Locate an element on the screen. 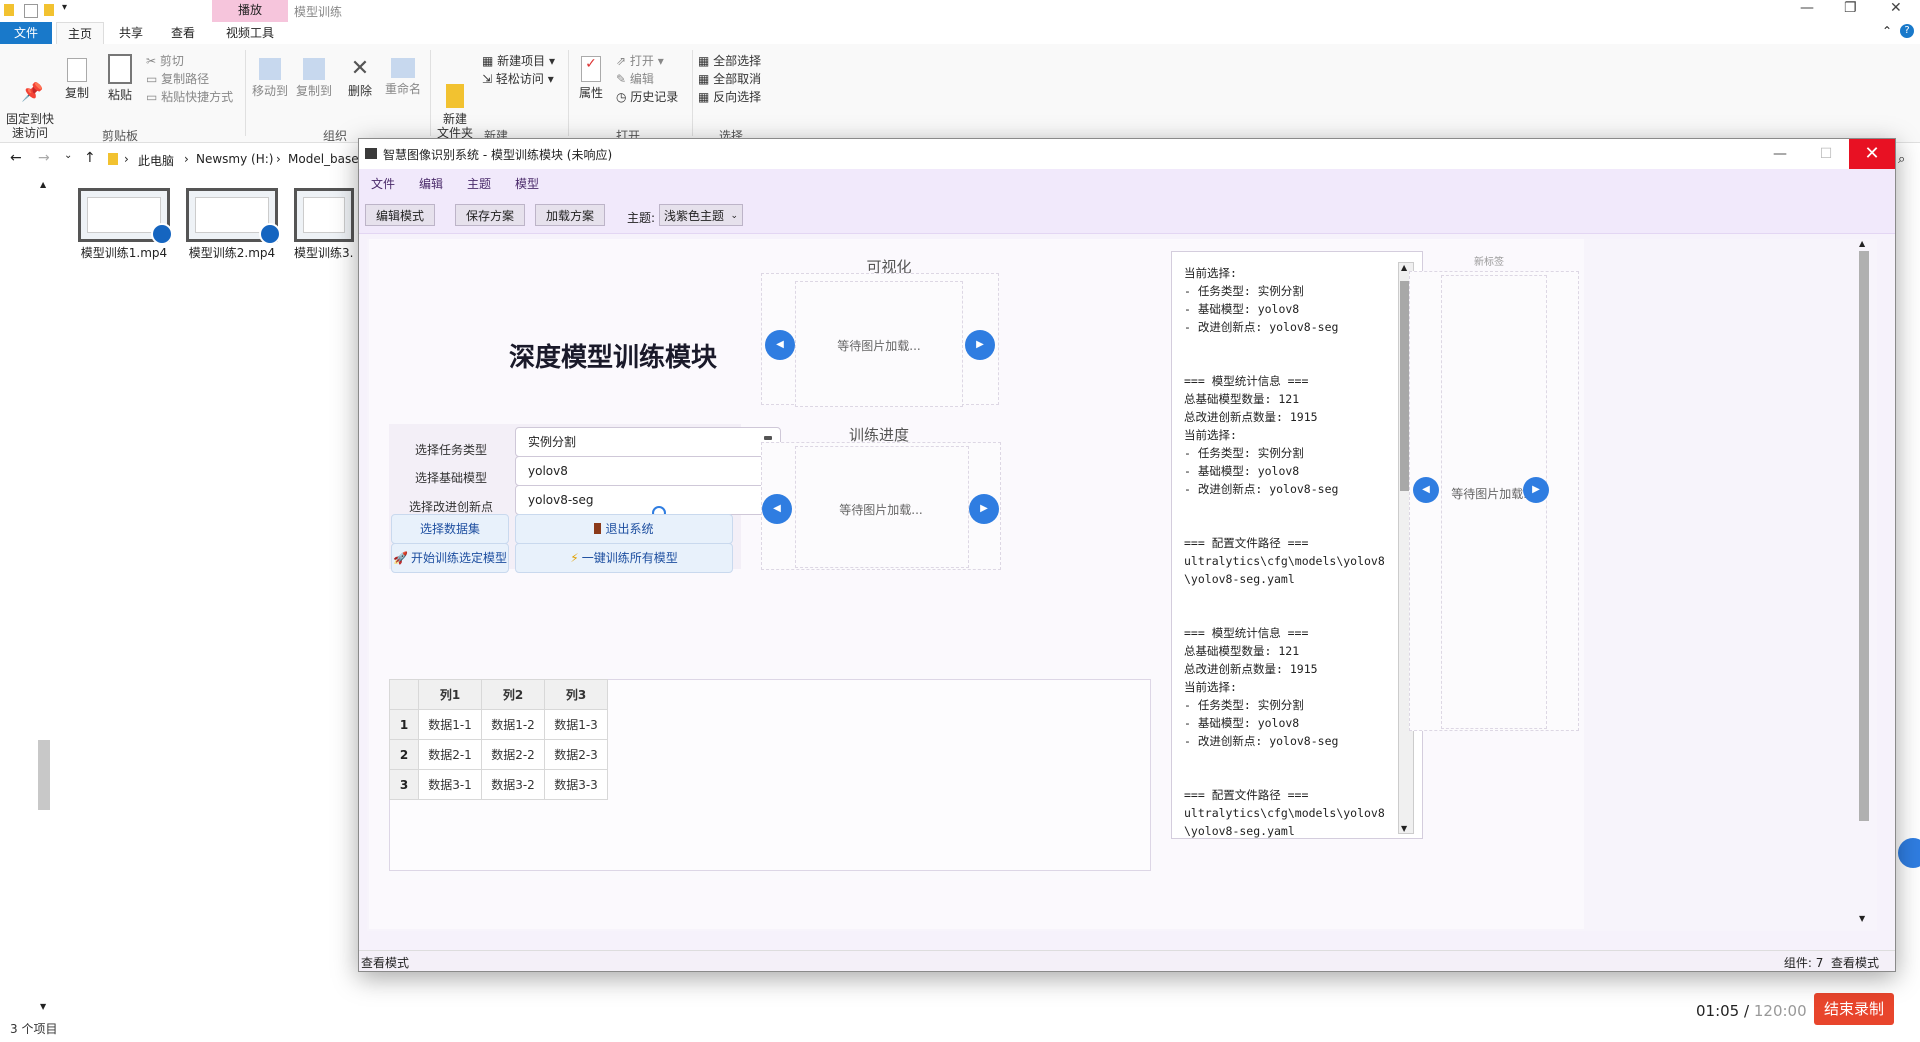 This screenshot has height=1042, width=1920. help-icon: ? is located at coordinates (1907, 31).